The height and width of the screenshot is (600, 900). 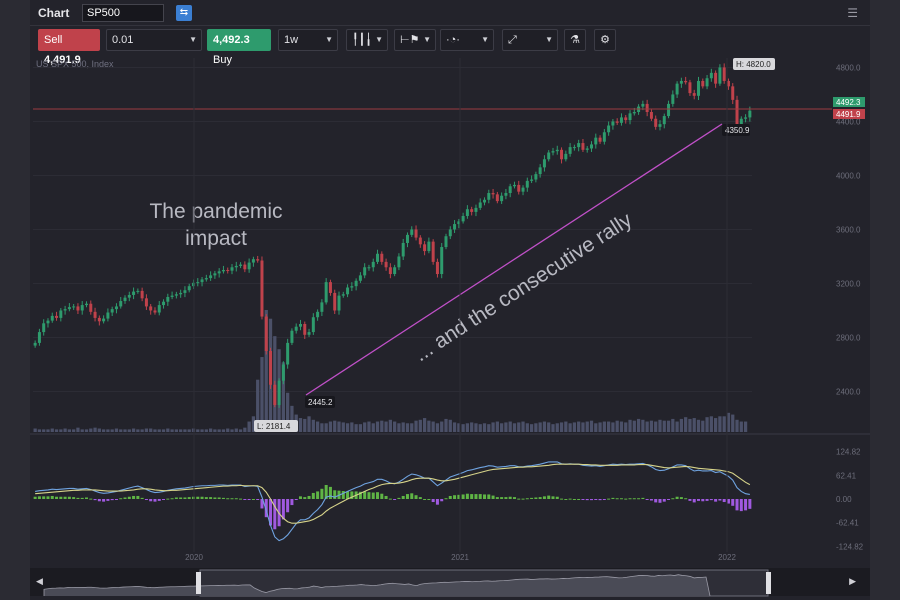 What do you see at coordinates (844, 499) in the screenshot?
I see `macd-tick-label: 0.00` at bounding box center [844, 499].